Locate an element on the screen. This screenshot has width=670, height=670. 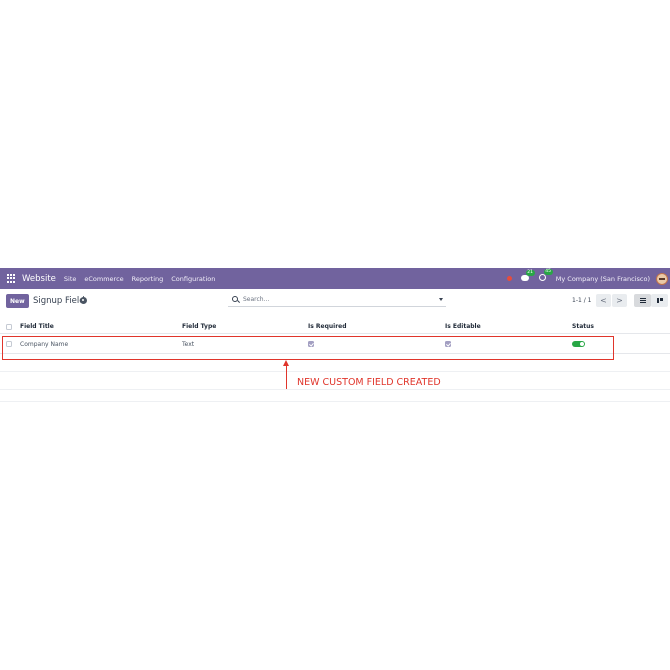
activity-counter-badge: 45 is located at coordinates (548, 272).